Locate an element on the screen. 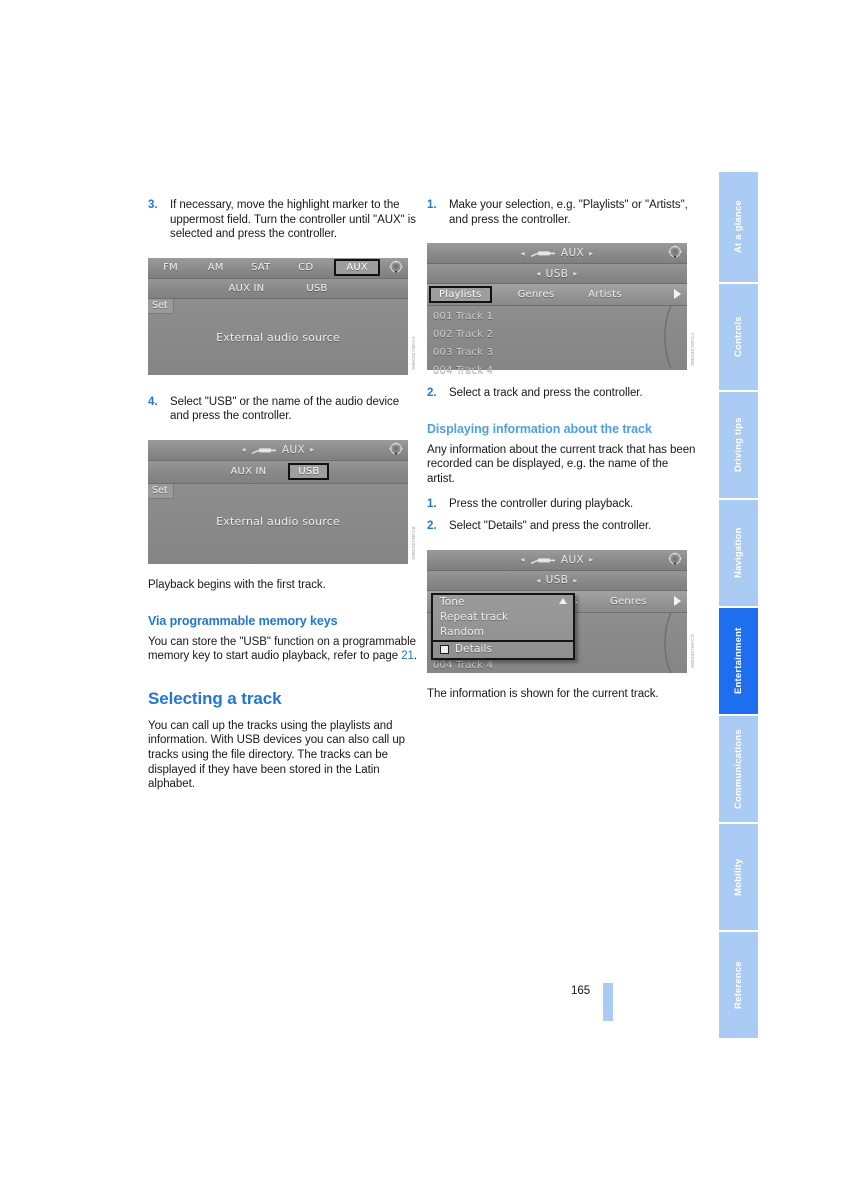  step-b2-number: 2. is located at coordinates (432, 526).